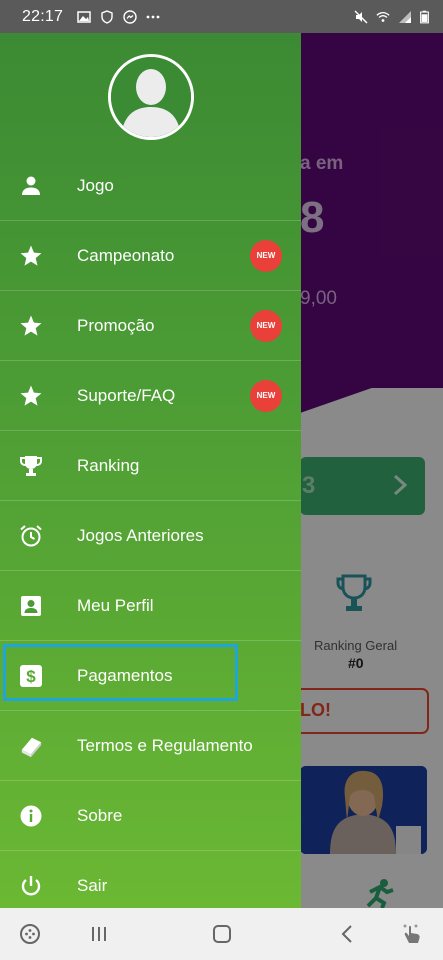 The width and height of the screenshot is (443, 960). I want to click on mute-icon, so click(361, 16).